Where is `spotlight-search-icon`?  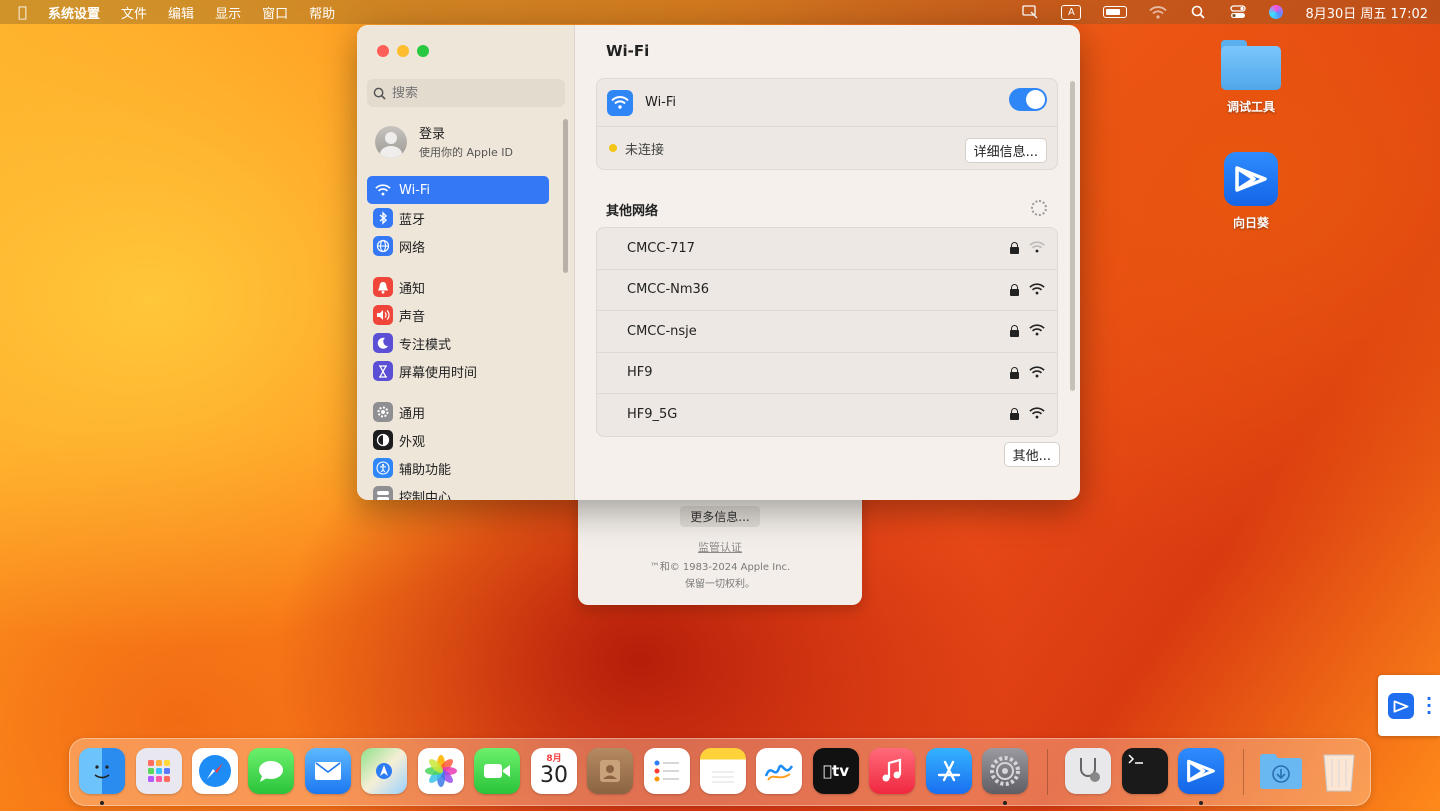 spotlight-search-icon is located at coordinates (1198, 12).